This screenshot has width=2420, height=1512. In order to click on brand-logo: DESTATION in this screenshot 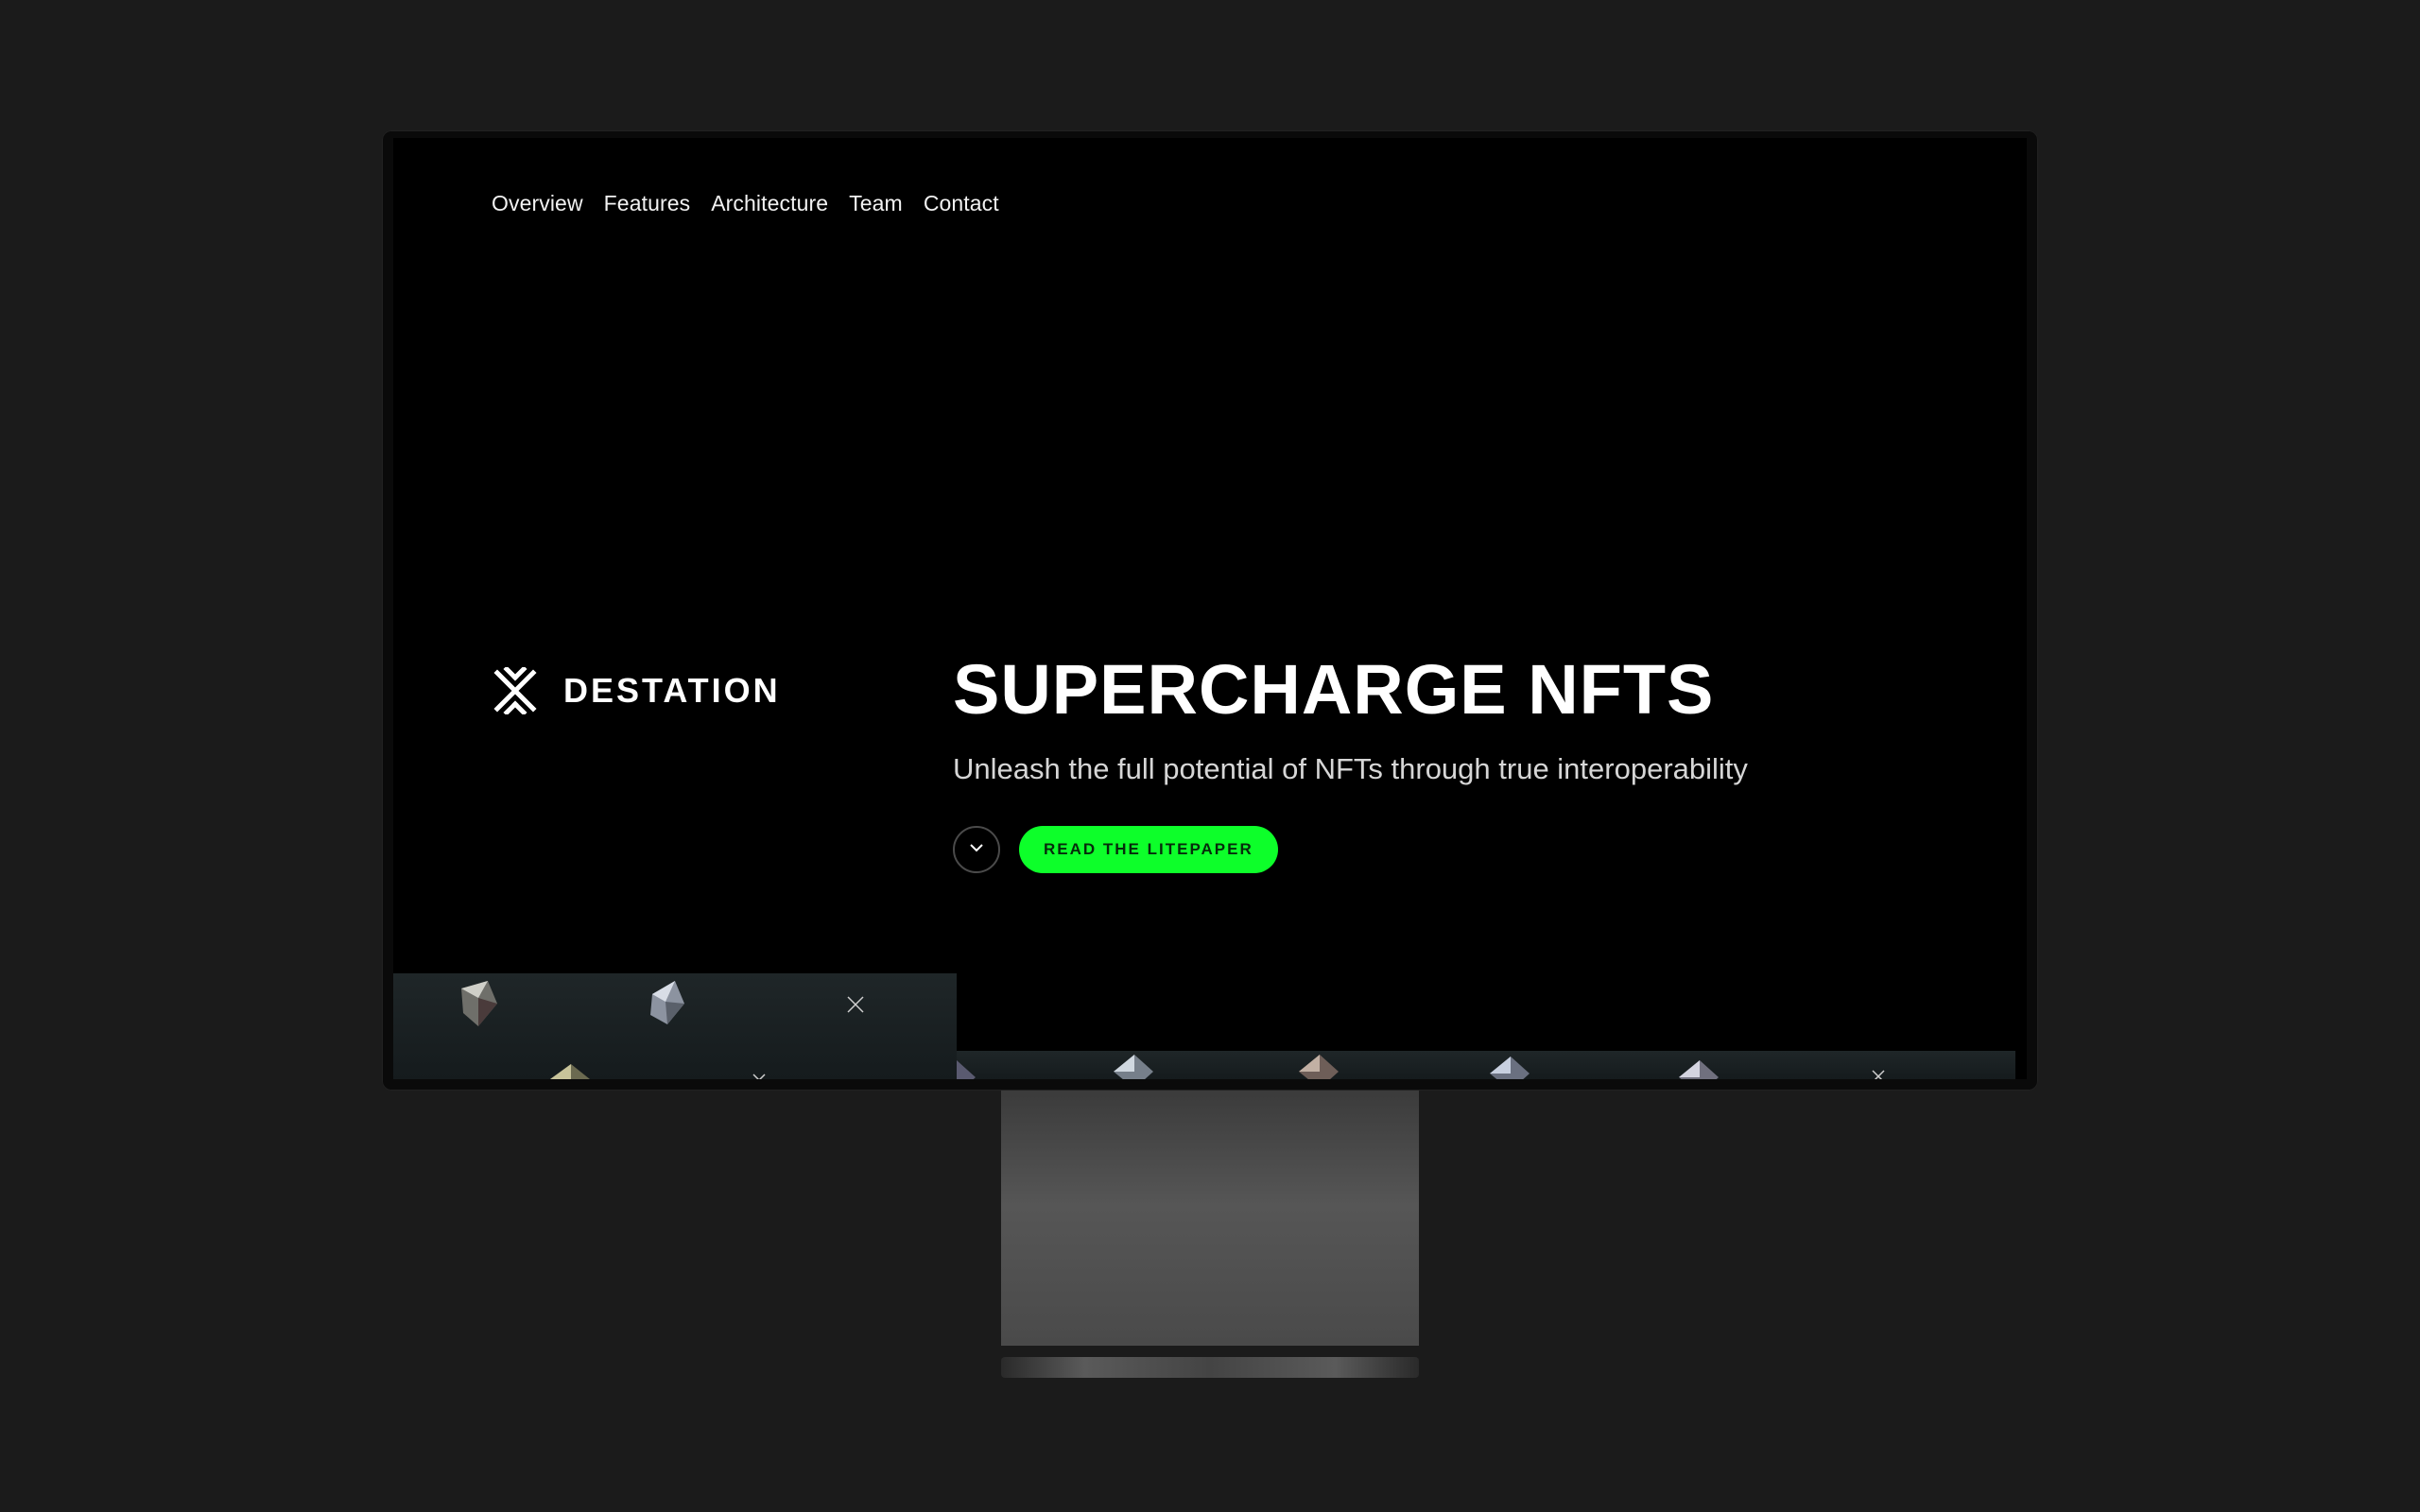, I will do `click(636, 690)`.